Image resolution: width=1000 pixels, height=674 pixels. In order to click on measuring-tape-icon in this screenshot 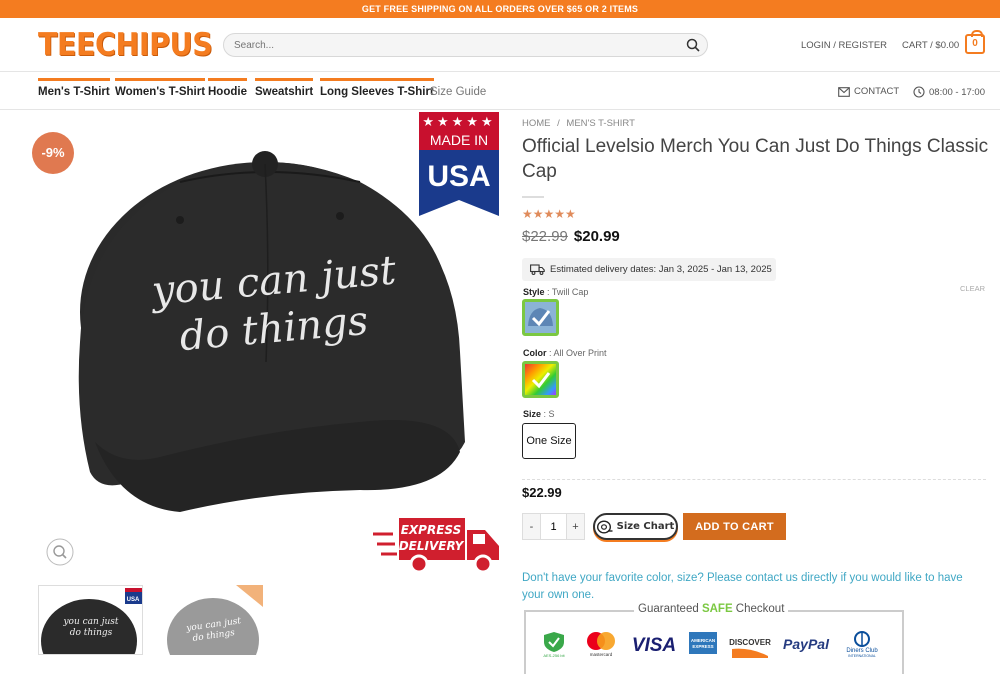, I will do `click(604, 526)`.